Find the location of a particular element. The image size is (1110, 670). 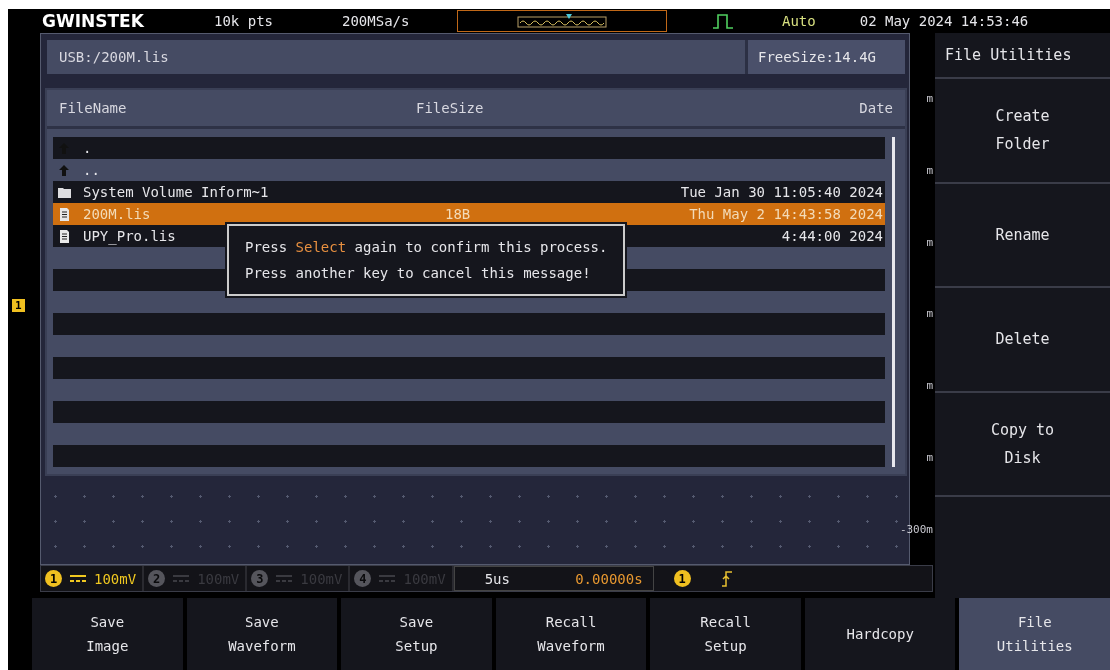

free-size: FreeSize:14.4G is located at coordinates (825, 57).